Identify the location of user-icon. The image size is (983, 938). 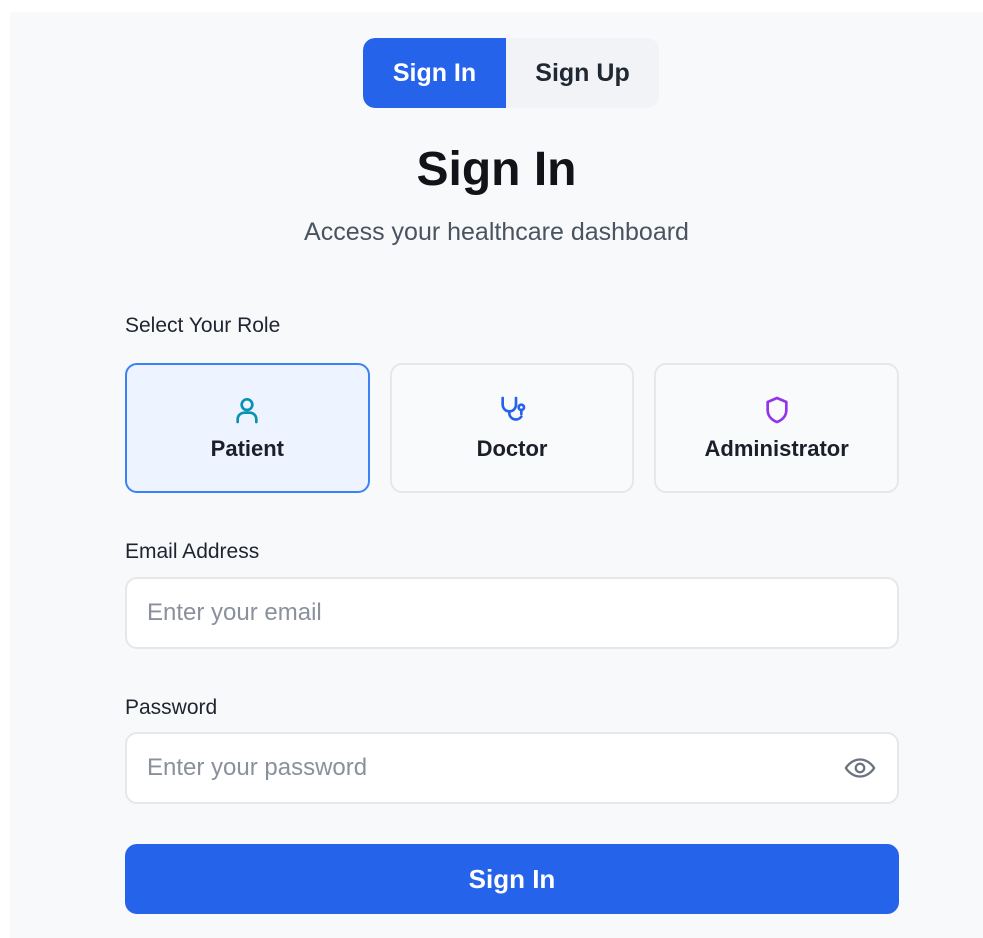
(247, 411).